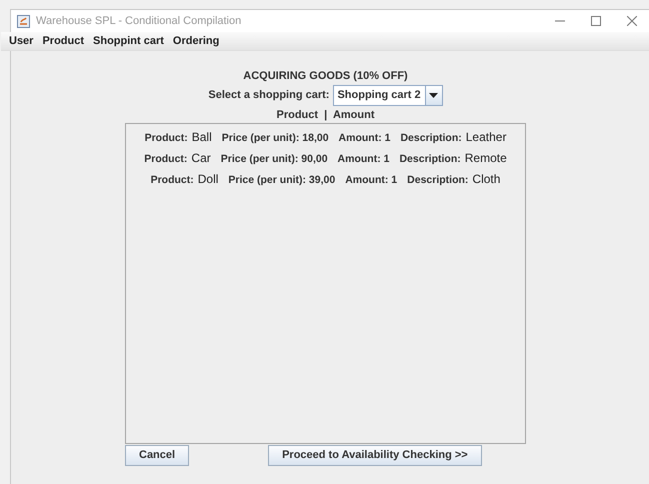 Image resolution: width=649 pixels, height=484 pixels. I want to click on price-text: Price (per unit): 39,00, so click(282, 180).